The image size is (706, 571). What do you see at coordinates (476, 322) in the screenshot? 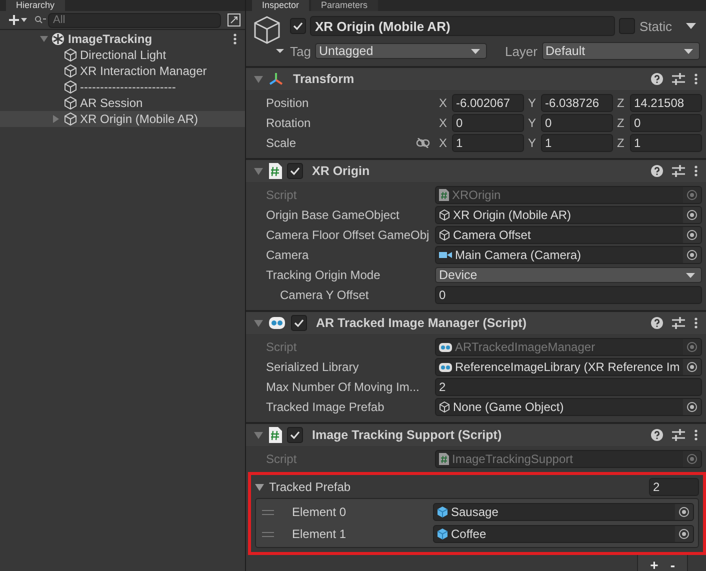
I see `component-header: AR Tracked Image Manager (Script)` at bounding box center [476, 322].